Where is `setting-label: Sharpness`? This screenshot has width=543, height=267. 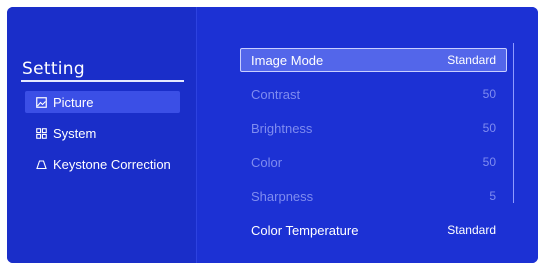 setting-label: Sharpness is located at coordinates (282, 196).